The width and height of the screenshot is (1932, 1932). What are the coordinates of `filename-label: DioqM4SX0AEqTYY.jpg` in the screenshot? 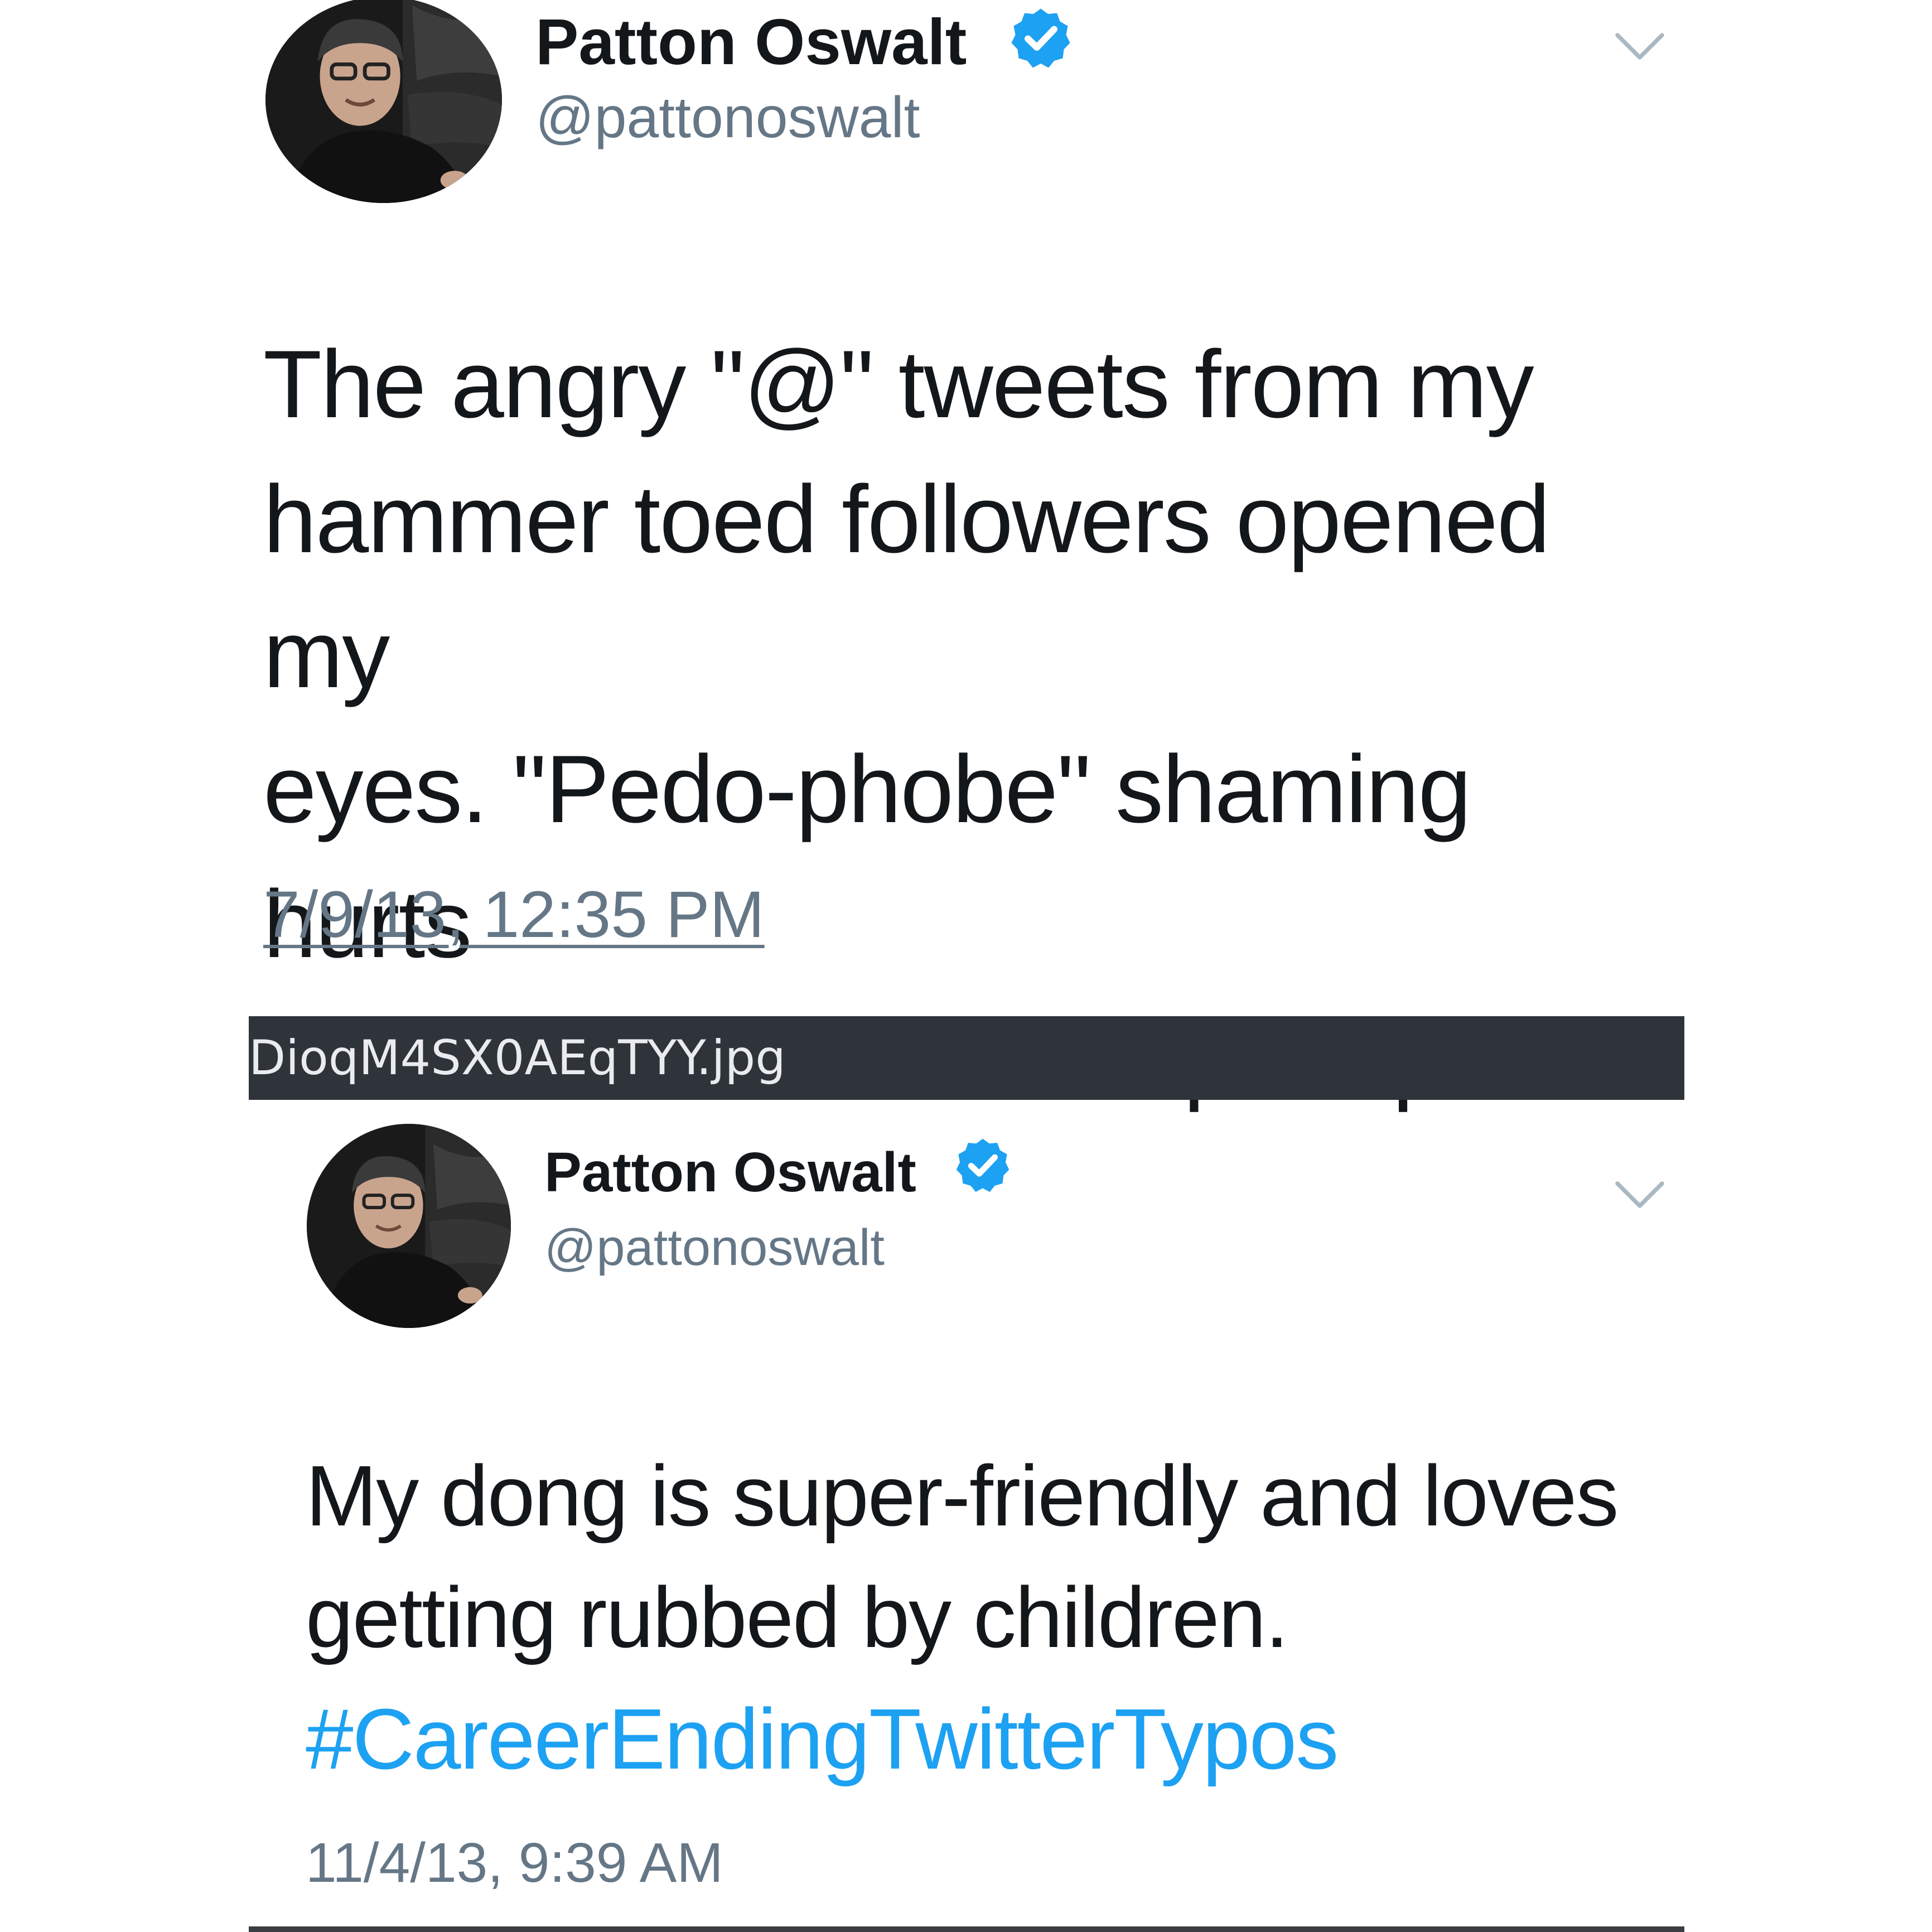 It's located at (517, 1058).